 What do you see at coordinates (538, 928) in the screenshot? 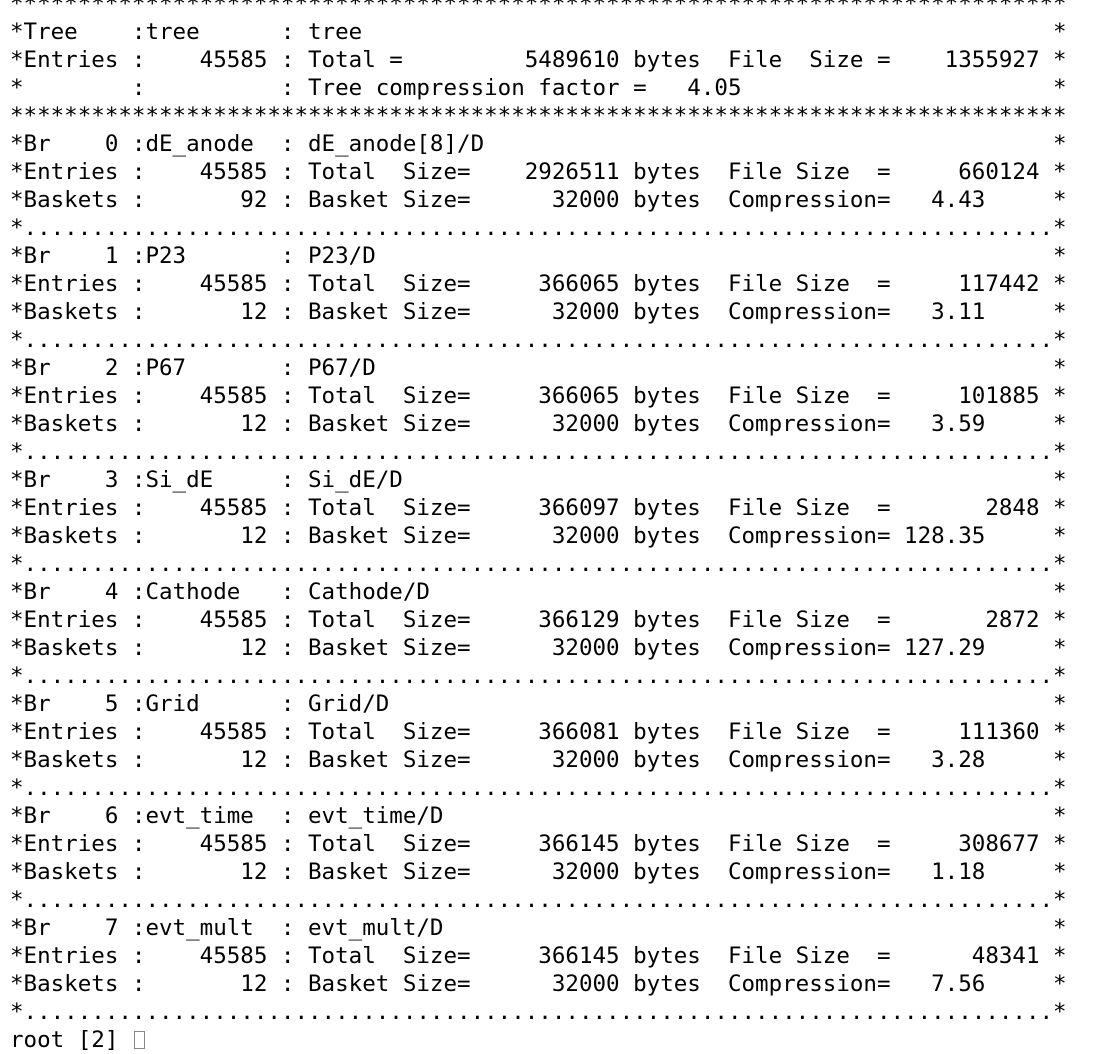
I see `branch-name-line: *Br 7 :evt_mult : evt_mult/D *` at bounding box center [538, 928].